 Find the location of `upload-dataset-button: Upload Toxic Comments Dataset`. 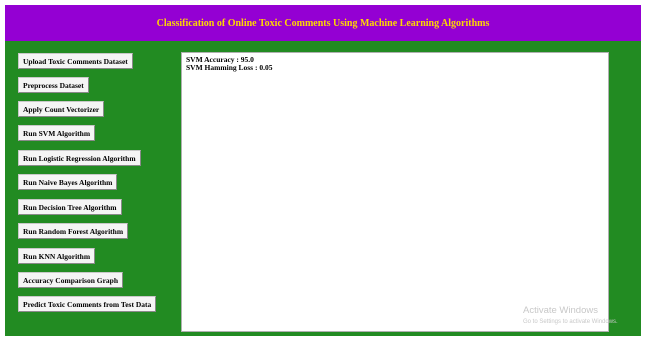

upload-dataset-button: Upload Toxic Comments Dataset is located at coordinates (75, 61).